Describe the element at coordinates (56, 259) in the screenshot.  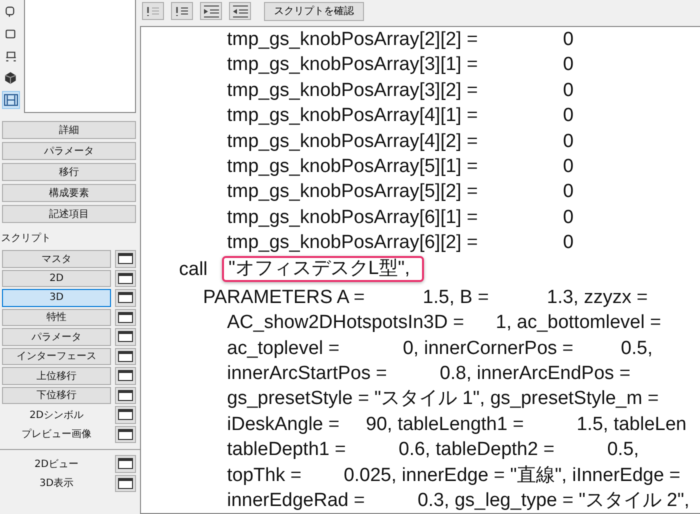
I see `script-button: マスタ` at that location.